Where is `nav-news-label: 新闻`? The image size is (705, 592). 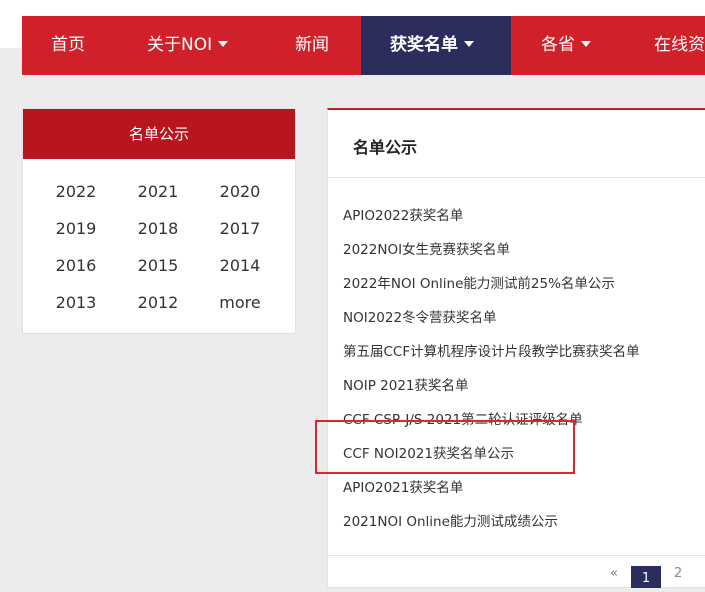 nav-news-label: 新闻 is located at coordinates (312, 45).